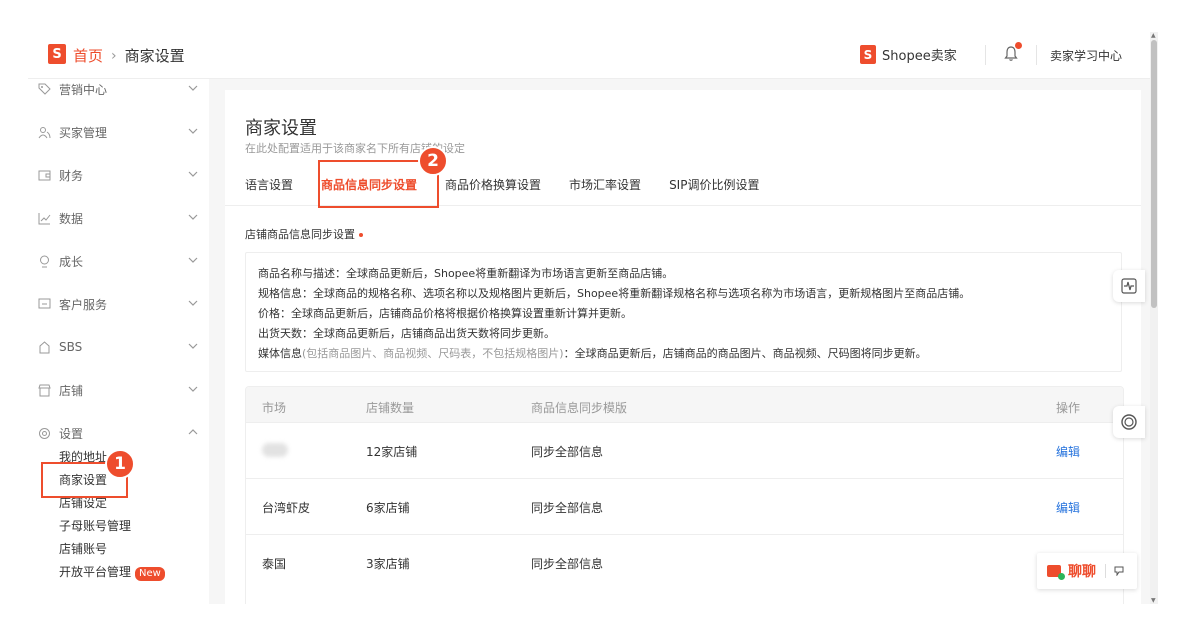 The image size is (1185, 639). What do you see at coordinates (44, 175) in the screenshot?
I see `wallet-icon` at bounding box center [44, 175].